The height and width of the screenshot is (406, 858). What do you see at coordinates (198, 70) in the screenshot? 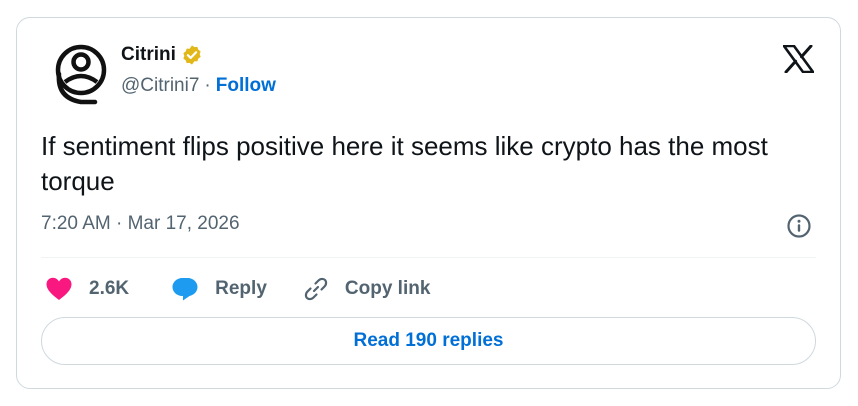
I see `author-block: Citrini @Citrini7 · Follow` at bounding box center [198, 70].